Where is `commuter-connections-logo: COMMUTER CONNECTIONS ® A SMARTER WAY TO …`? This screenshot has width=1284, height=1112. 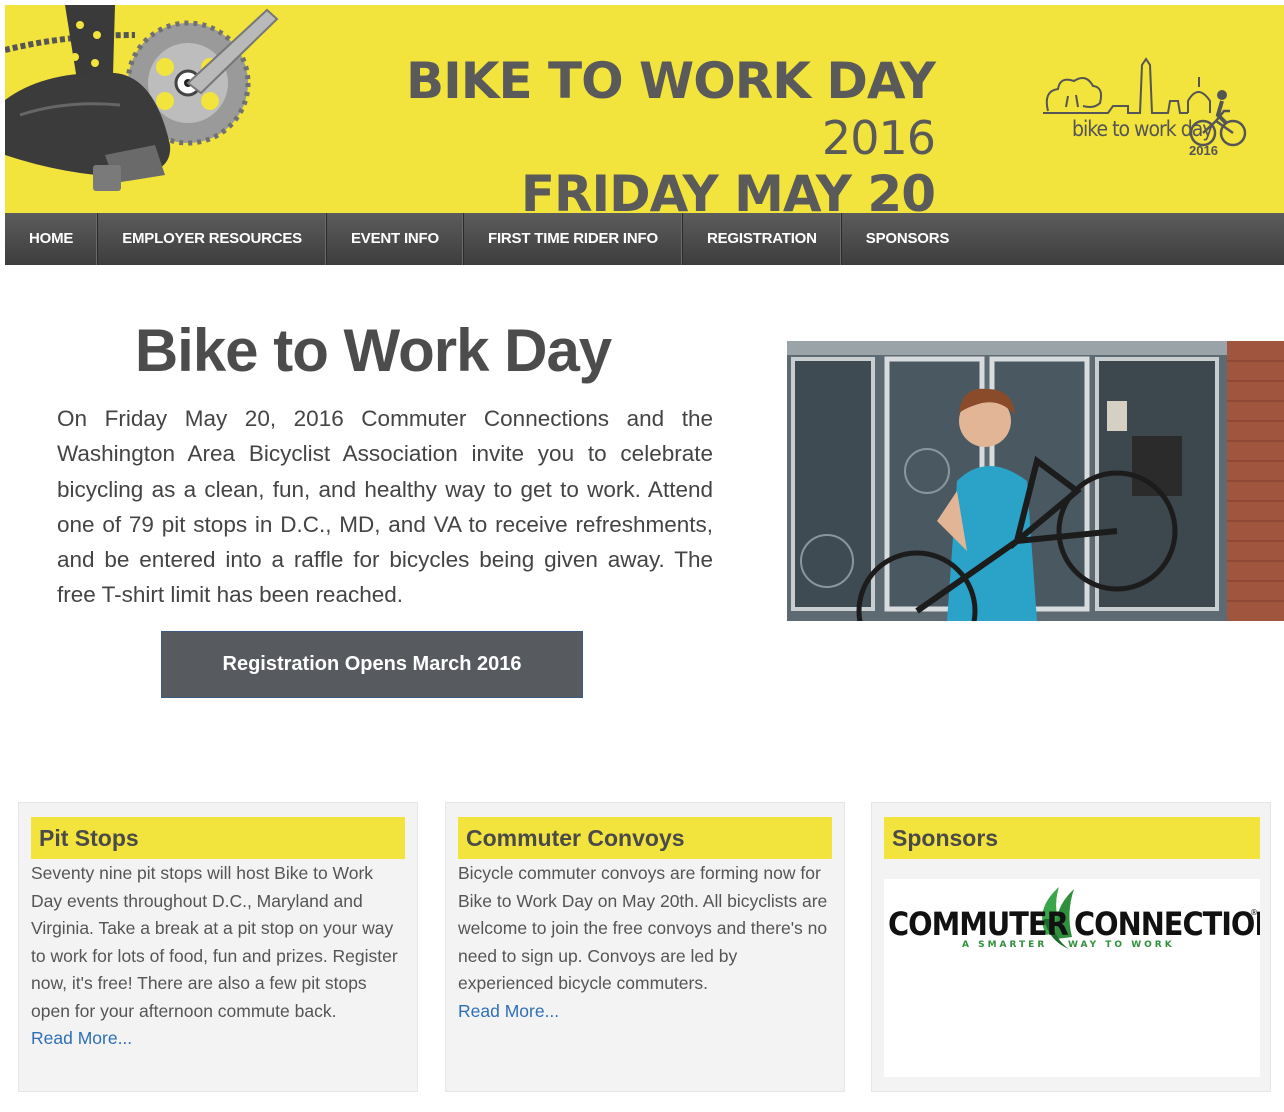 commuter-connections-logo: COMMUTER CONNECTIONS ® A SMARTER WAY TO … is located at coordinates (1084, 978).